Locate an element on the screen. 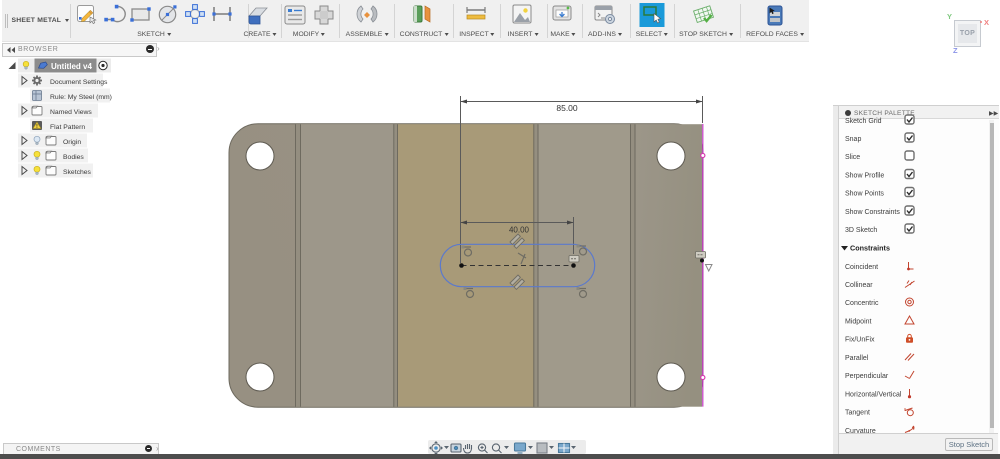 The height and width of the screenshot is (459, 1000). svg-text: Show Points is located at coordinates (864, 194).